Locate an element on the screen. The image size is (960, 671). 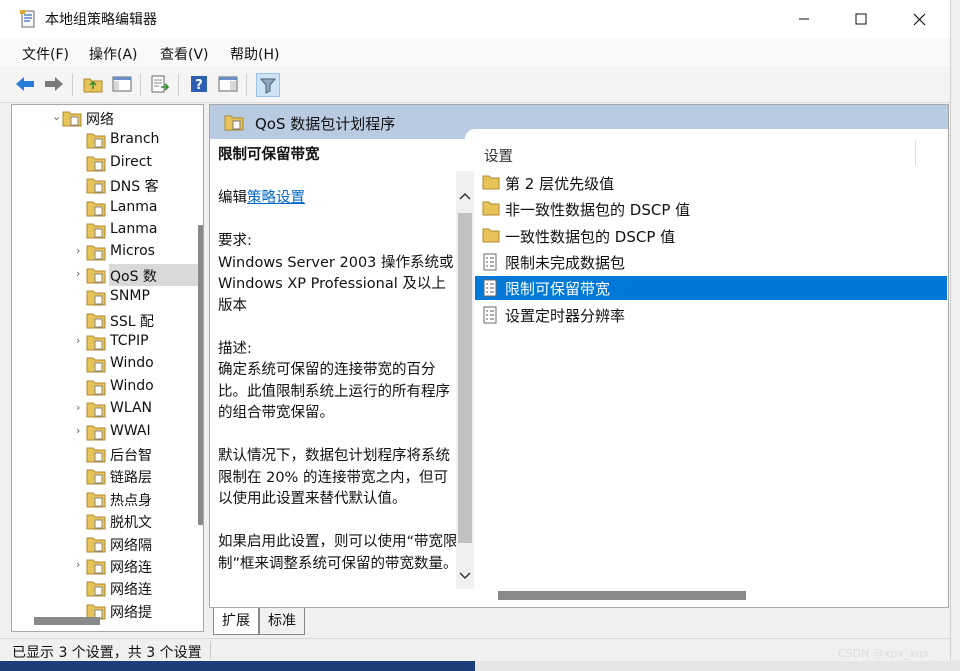
setting-row: 一致性数据包的 DSCP 值 is located at coordinates (711, 236).